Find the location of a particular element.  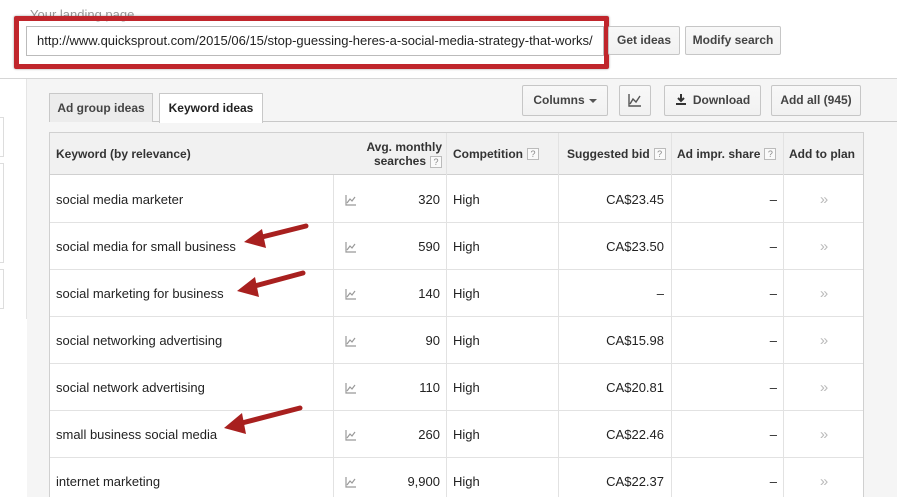

bid-cell: CA$23.45 is located at coordinates (635, 199).